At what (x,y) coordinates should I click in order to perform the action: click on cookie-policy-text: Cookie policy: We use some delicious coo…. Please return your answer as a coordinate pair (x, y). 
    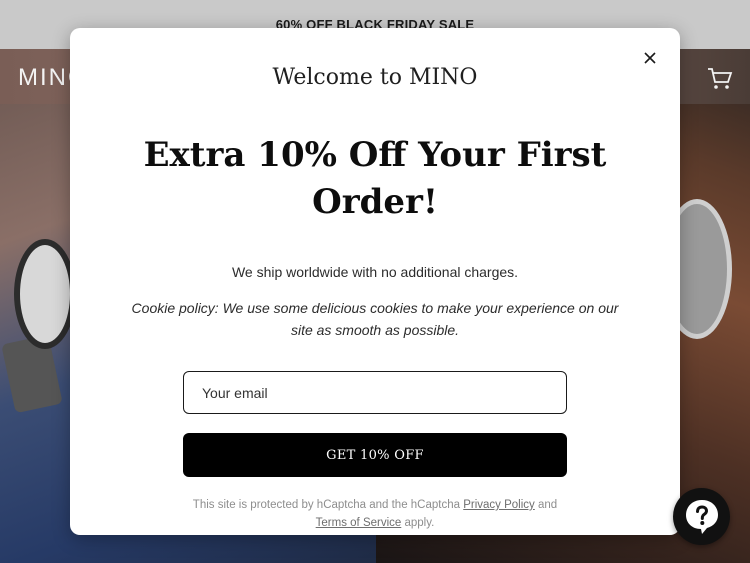
    Looking at the image, I should click on (375, 319).